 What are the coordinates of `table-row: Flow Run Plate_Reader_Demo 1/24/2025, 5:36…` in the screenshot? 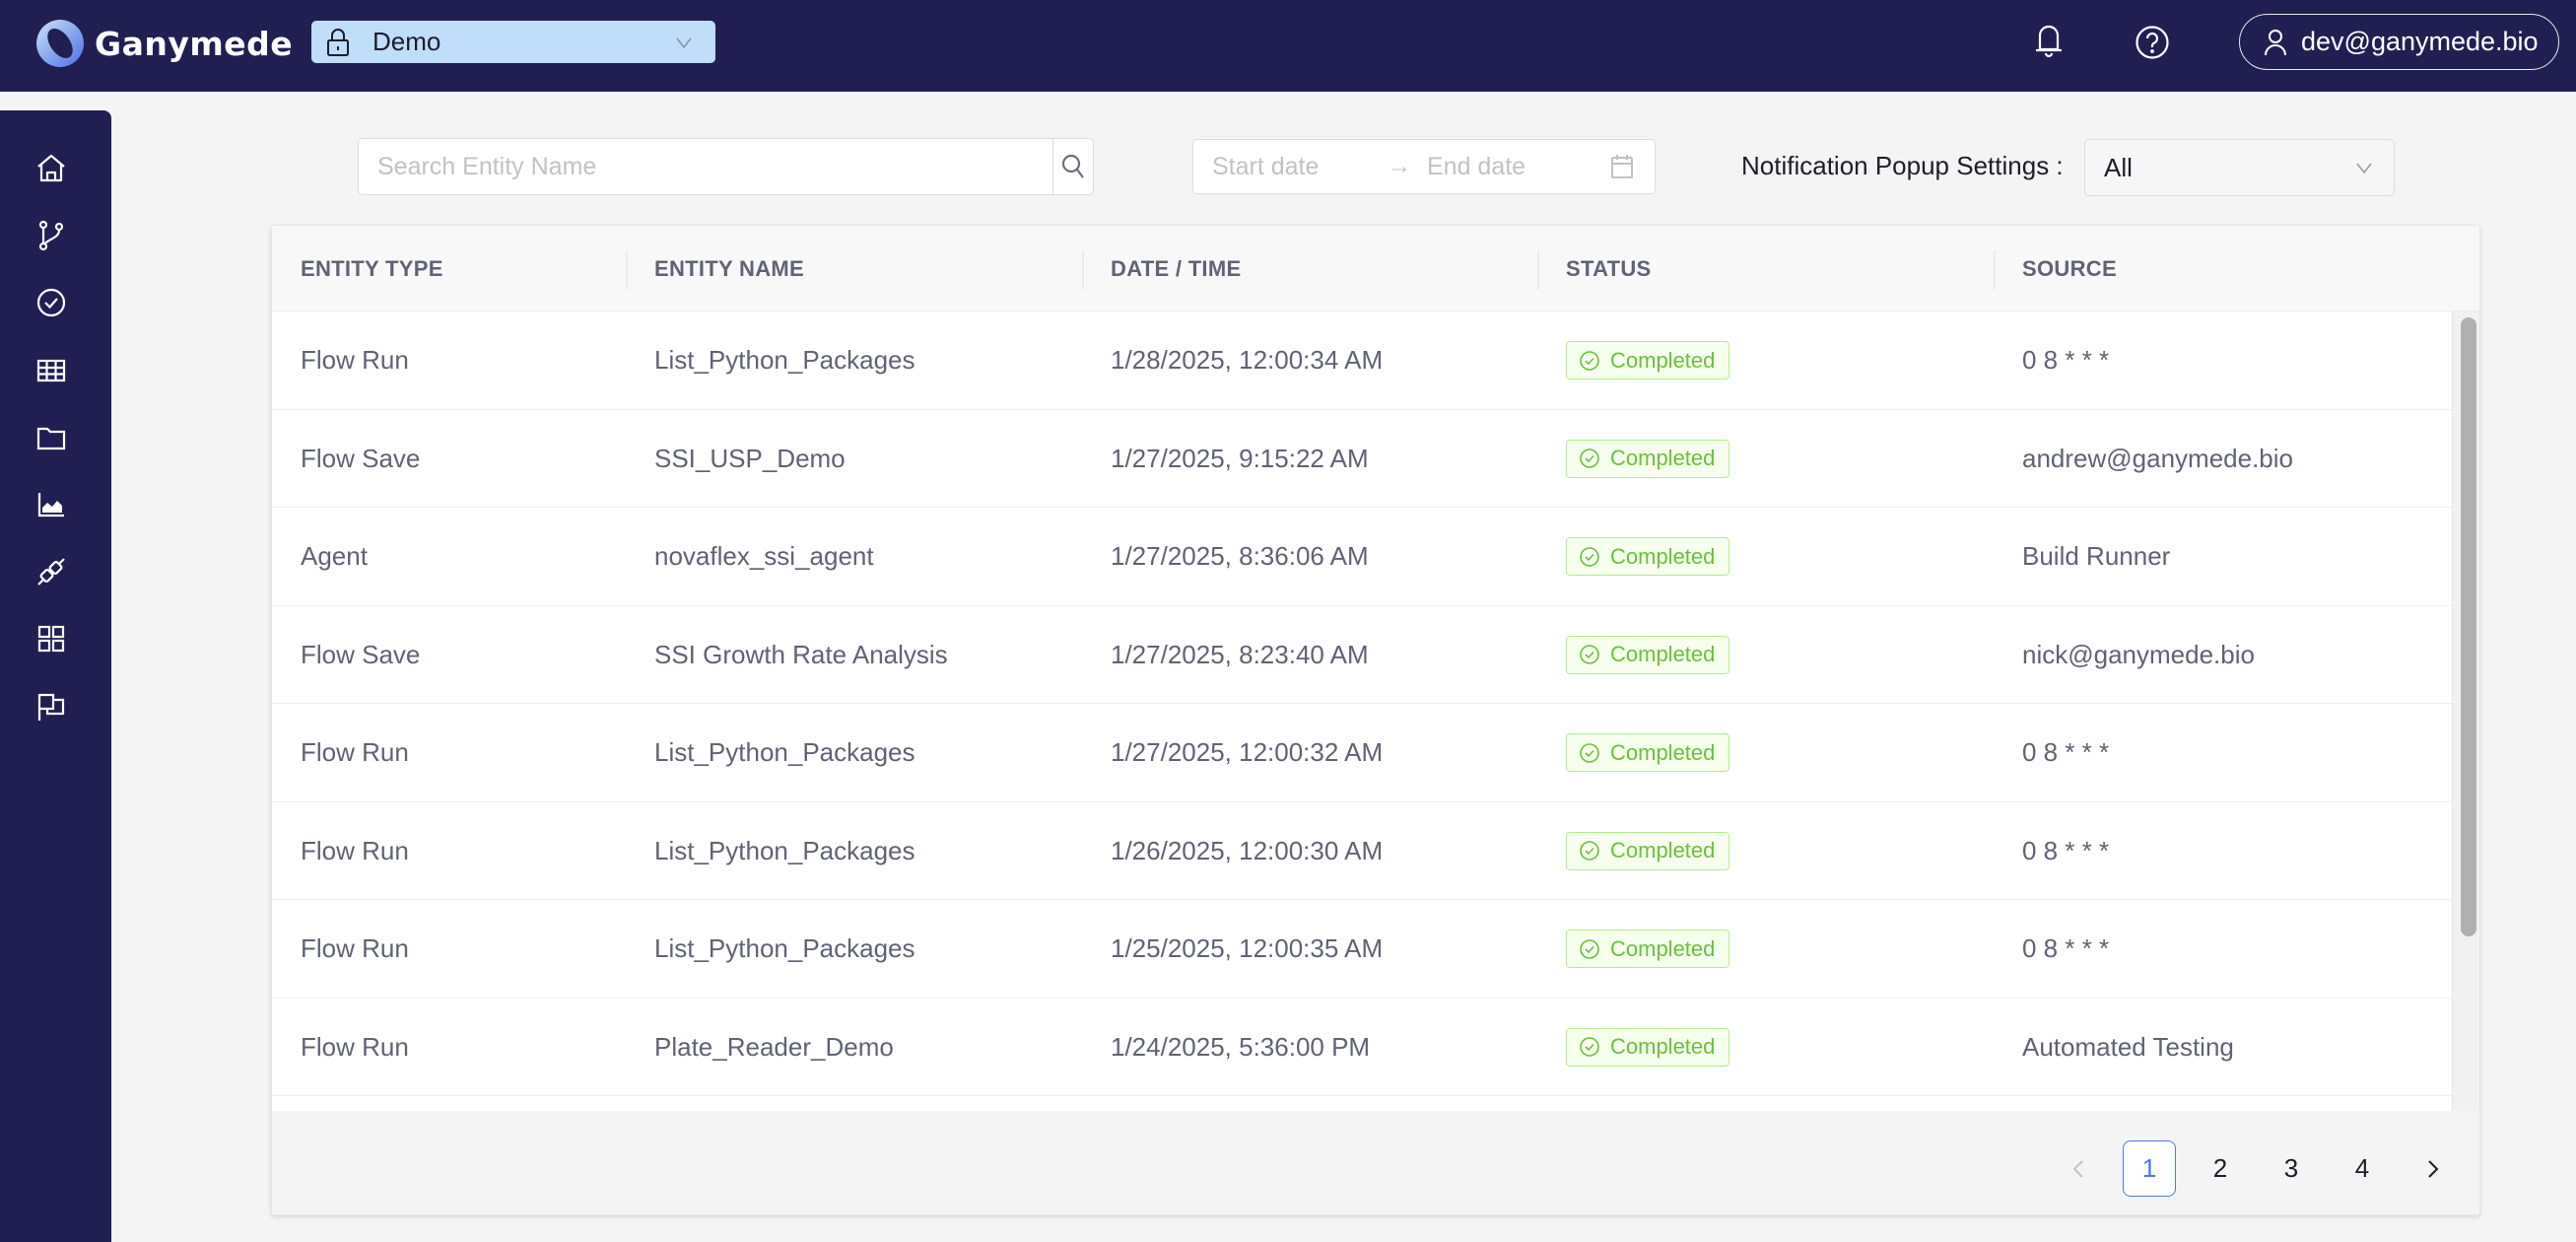 It's located at (1362, 1048).